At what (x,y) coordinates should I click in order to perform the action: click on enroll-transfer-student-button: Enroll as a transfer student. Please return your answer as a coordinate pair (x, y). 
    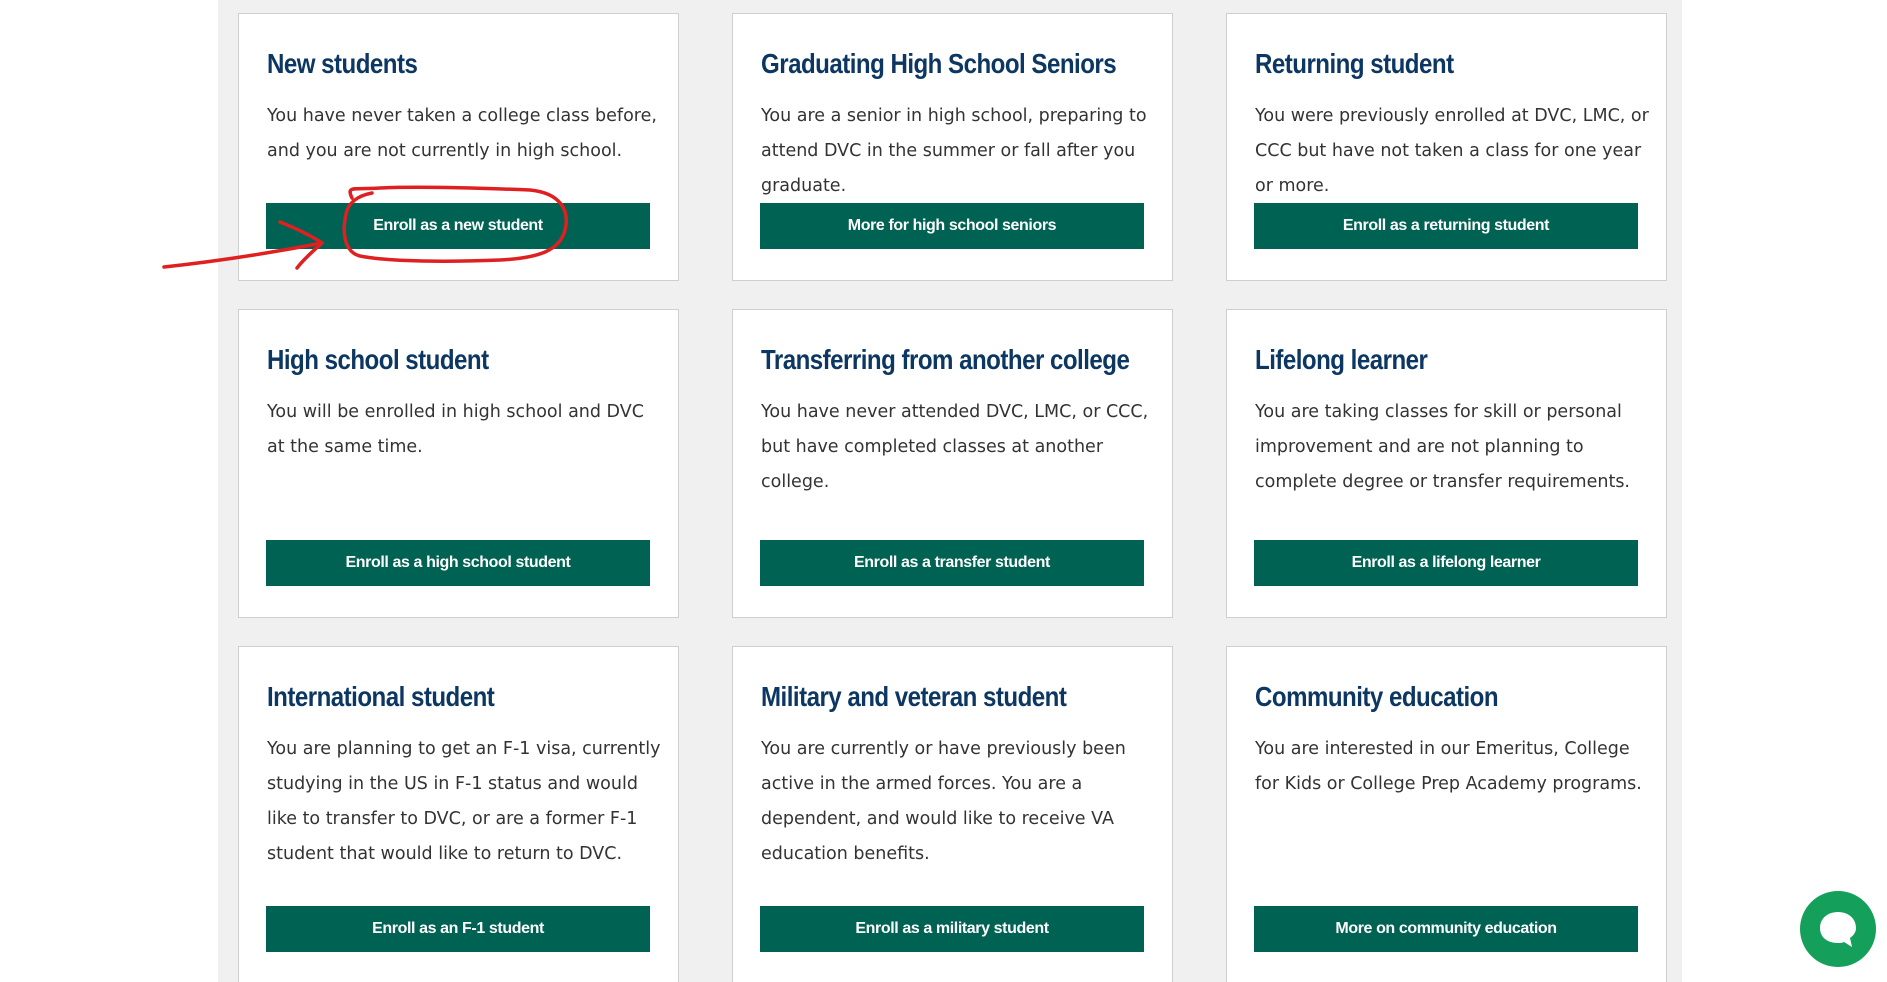
    Looking at the image, I should click on (952, 563).